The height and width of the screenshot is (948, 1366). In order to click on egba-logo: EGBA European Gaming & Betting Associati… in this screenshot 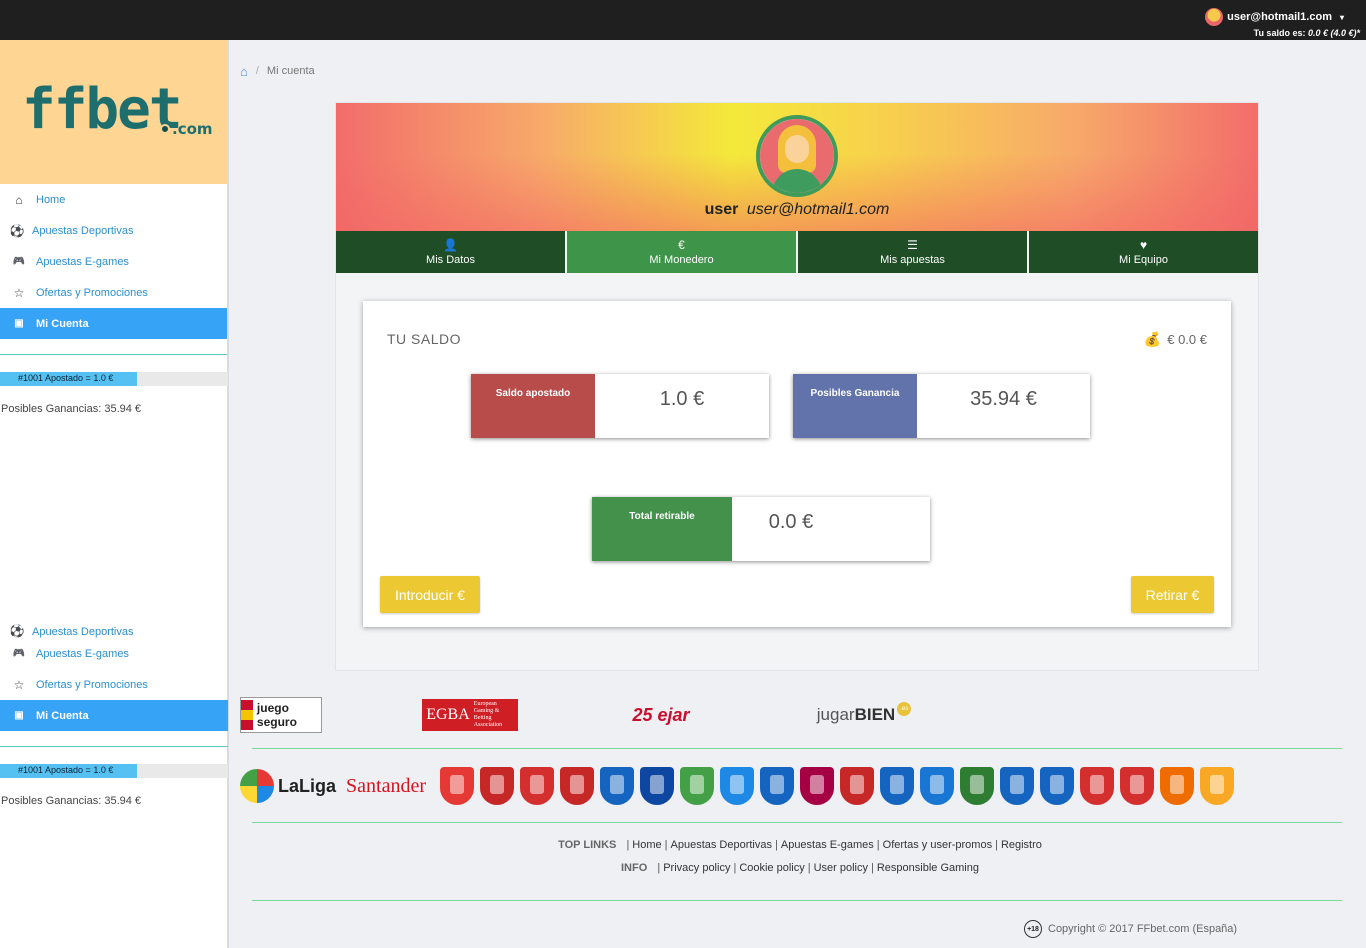, I will do `click(470, 715)`.